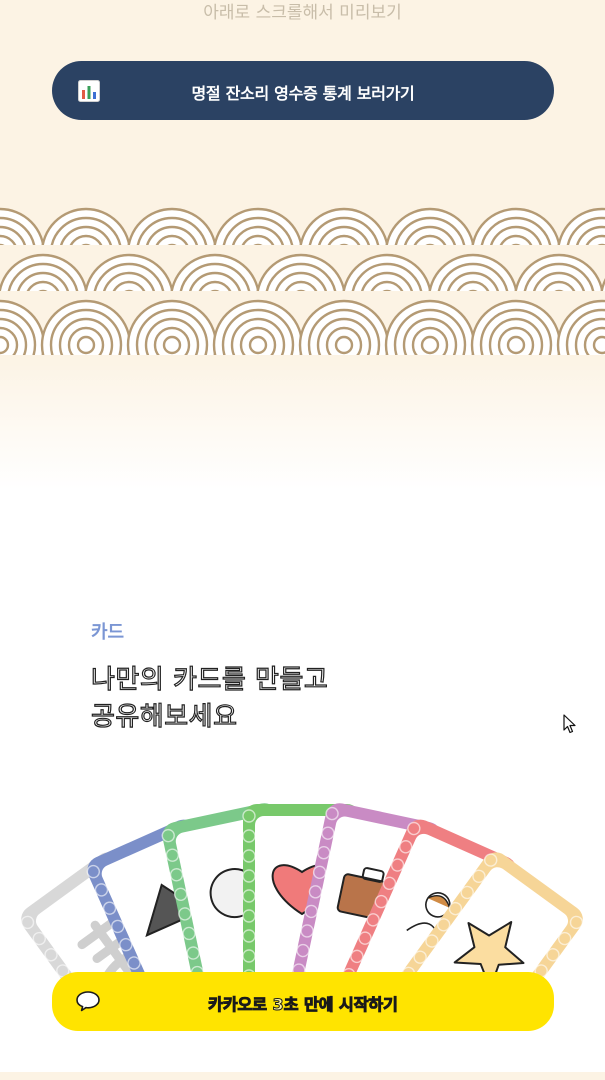 The width and height of the screenshot is (605, 1080). What do you see at coordinates (164, 716) in the screenshot?
I see `headline-line-2: 공유해보세요` at bounding box center [164, 716].